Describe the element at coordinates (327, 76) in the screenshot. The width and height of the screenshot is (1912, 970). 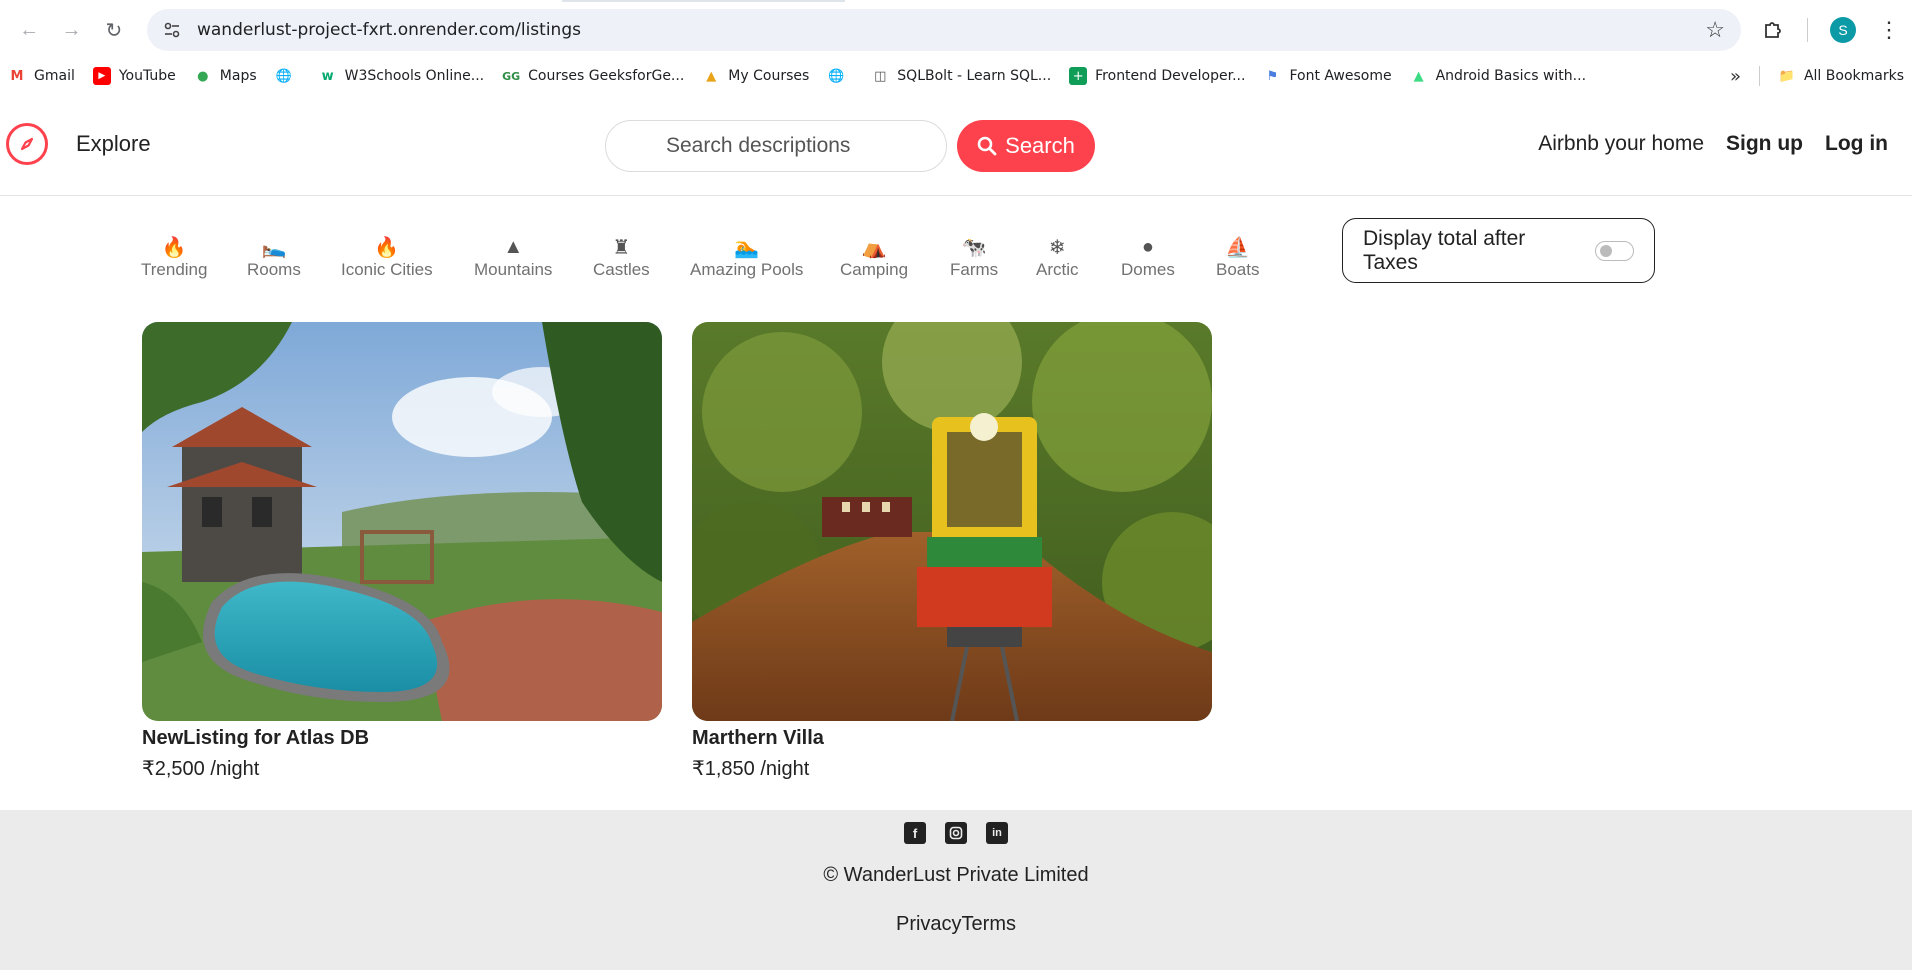
I see `w3schools-icon: w` at that location.